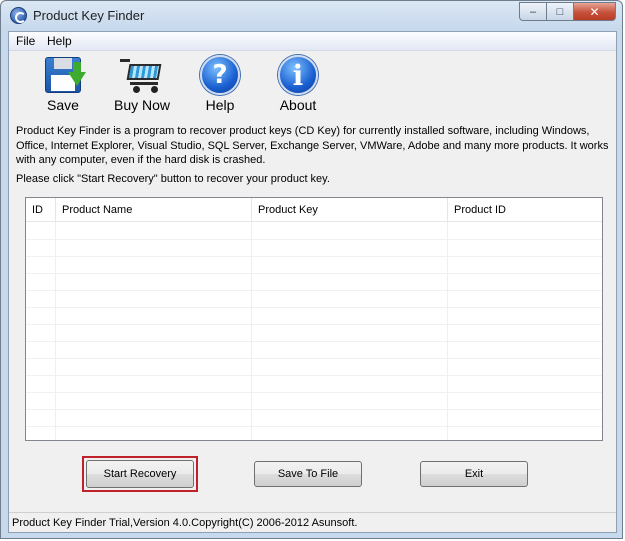  What do you see at coordinates (142, 75) in the screenshot?
I see `shopping-cart-icon` at bounding box center [142, 75].